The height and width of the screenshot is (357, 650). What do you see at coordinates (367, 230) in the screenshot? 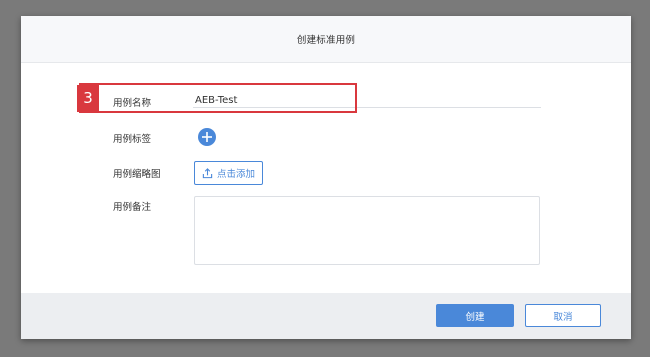
I see `case-remark-textarea` at bounding box center [367, 230].